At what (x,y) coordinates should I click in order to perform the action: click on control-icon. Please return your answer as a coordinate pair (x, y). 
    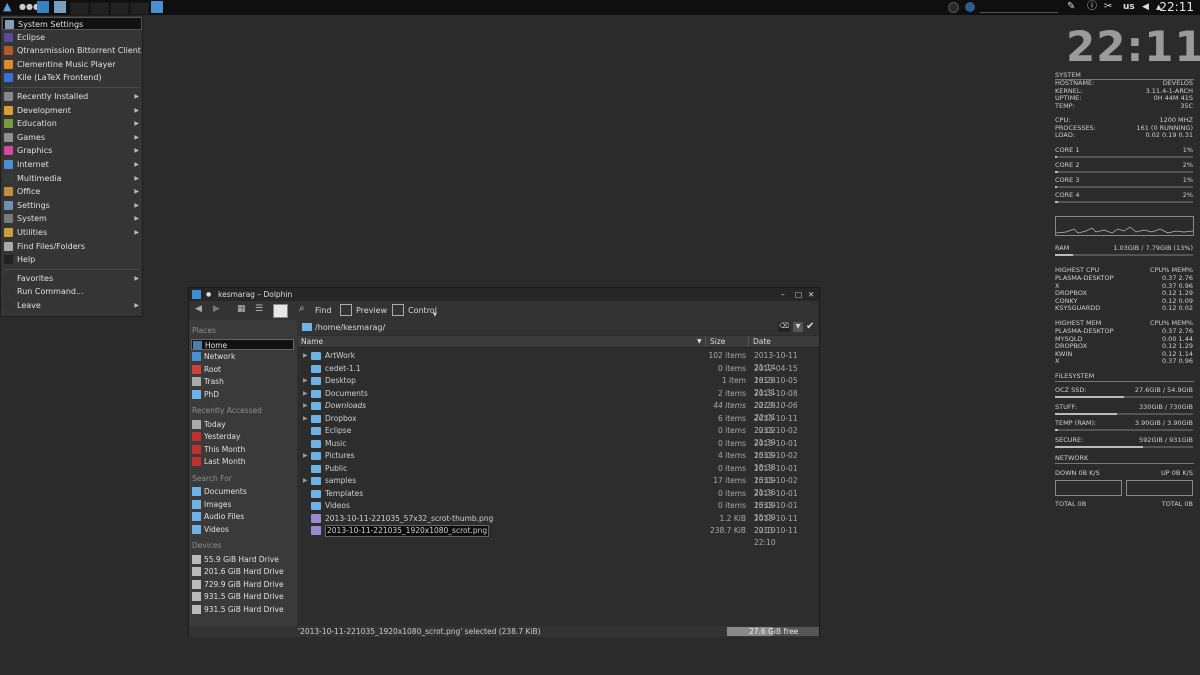
    Looking at the image, I should click on (398, 310).